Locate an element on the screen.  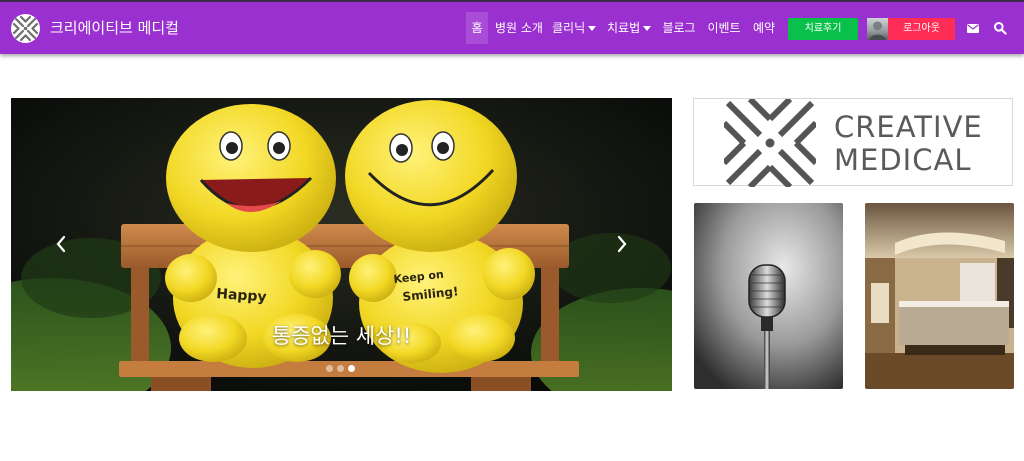
chevron-right-icon is located at coordinates (622, 244).